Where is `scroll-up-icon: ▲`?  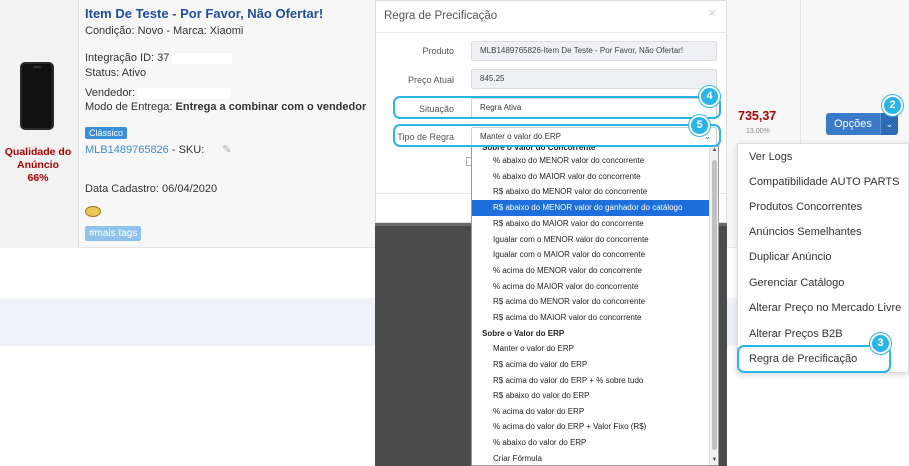
scroll-up-icon: ▲ is located at coordinates (714, 150).